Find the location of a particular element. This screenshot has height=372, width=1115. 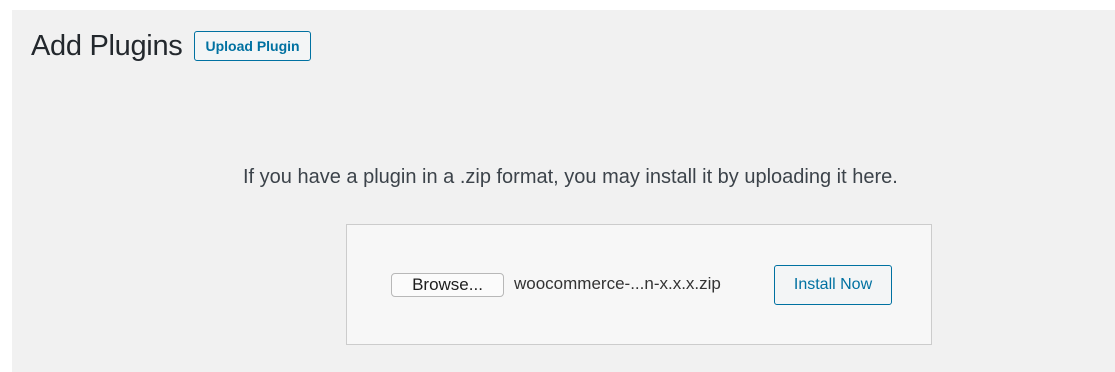

page-header: Add Plugins Upload Plugin is located at coordinates (171, 46).